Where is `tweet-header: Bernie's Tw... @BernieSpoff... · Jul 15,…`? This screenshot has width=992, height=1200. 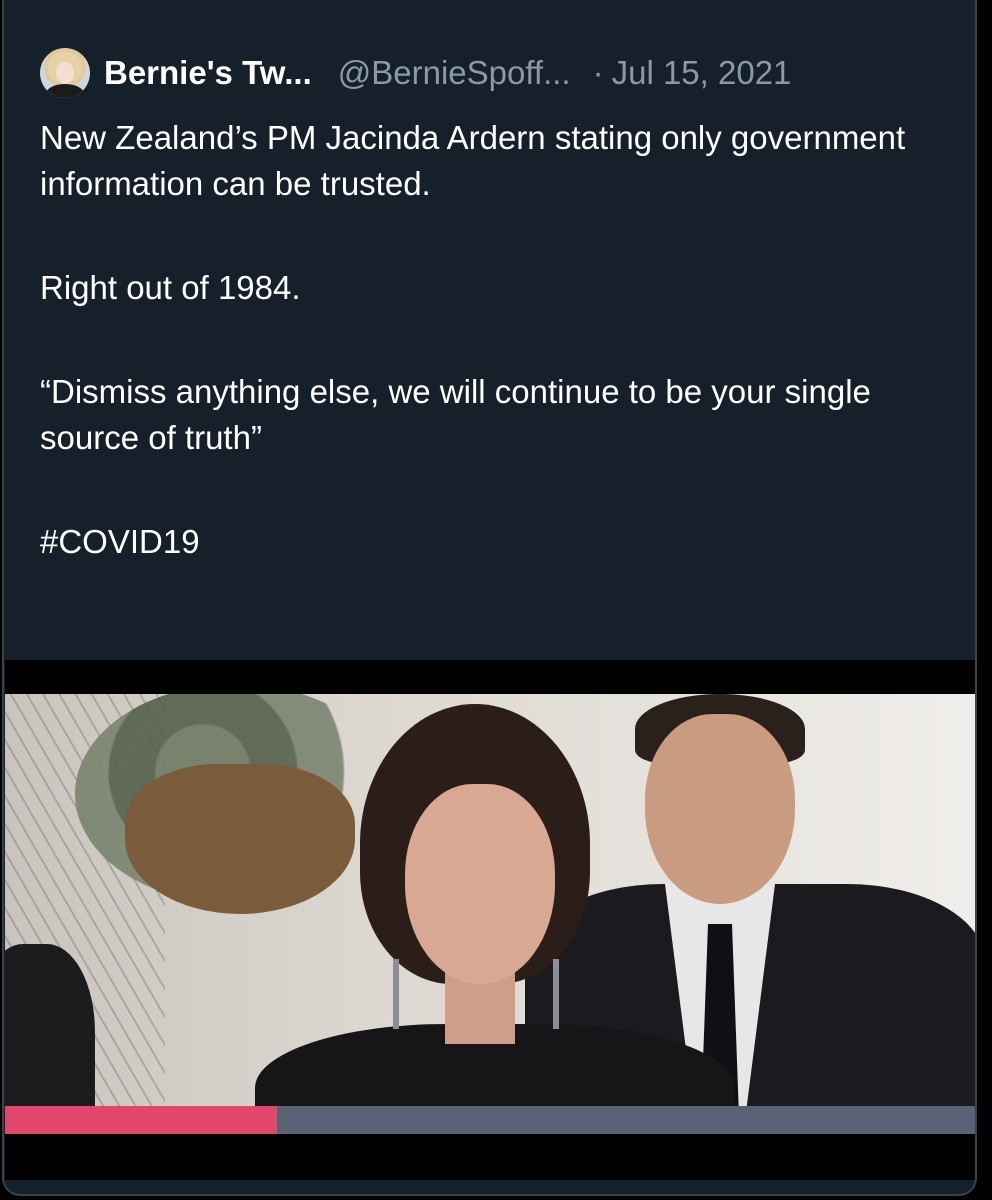 tweet-header: Bernie's Tw... @BernieSpoff... · Jul 15,… is located at coordinates (415, 73).